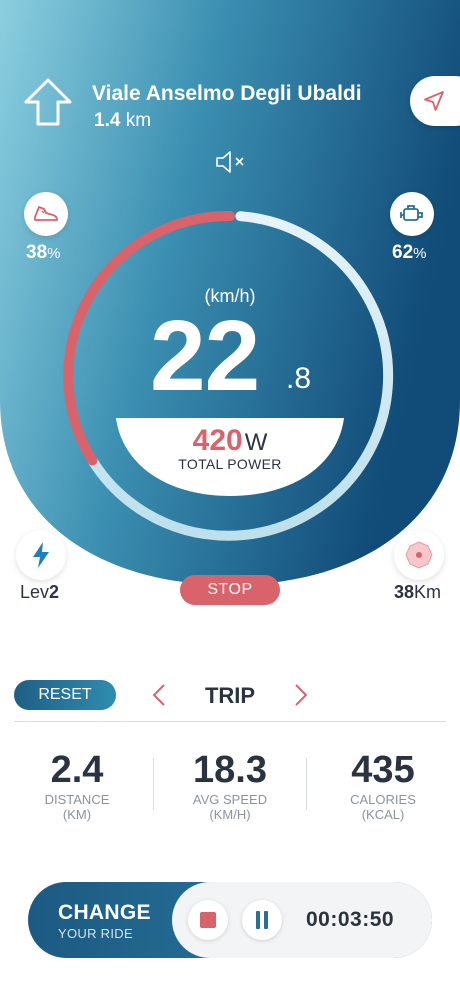 The height and width of the screenshot is (996, 460). I want to click on stop-button: STOP, so click(230, 590).